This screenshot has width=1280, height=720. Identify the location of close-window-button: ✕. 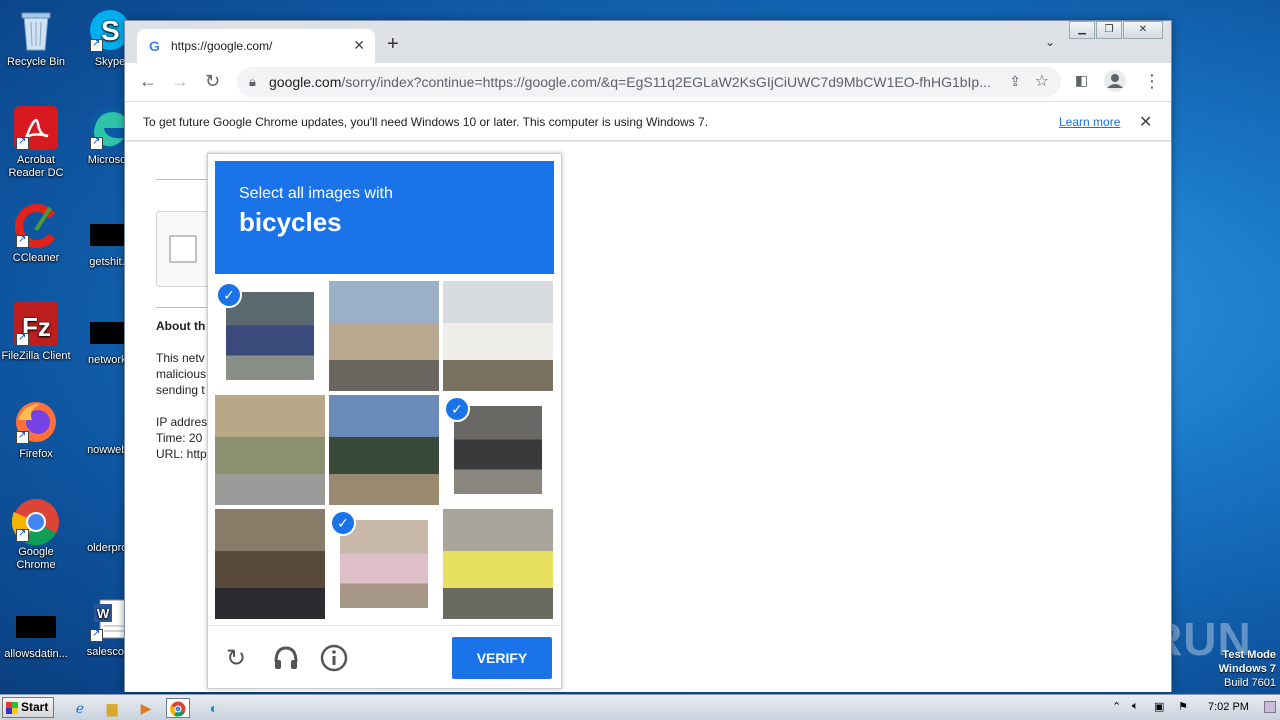
(1143, 30).